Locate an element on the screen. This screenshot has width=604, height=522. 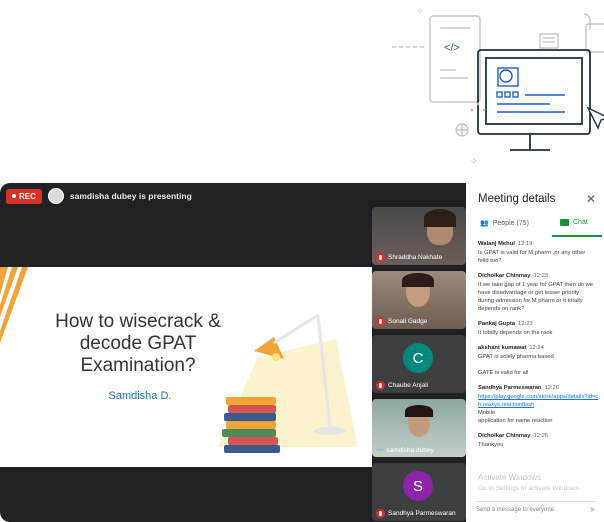
code-glyph: </> is located at coordinates (452, 48).